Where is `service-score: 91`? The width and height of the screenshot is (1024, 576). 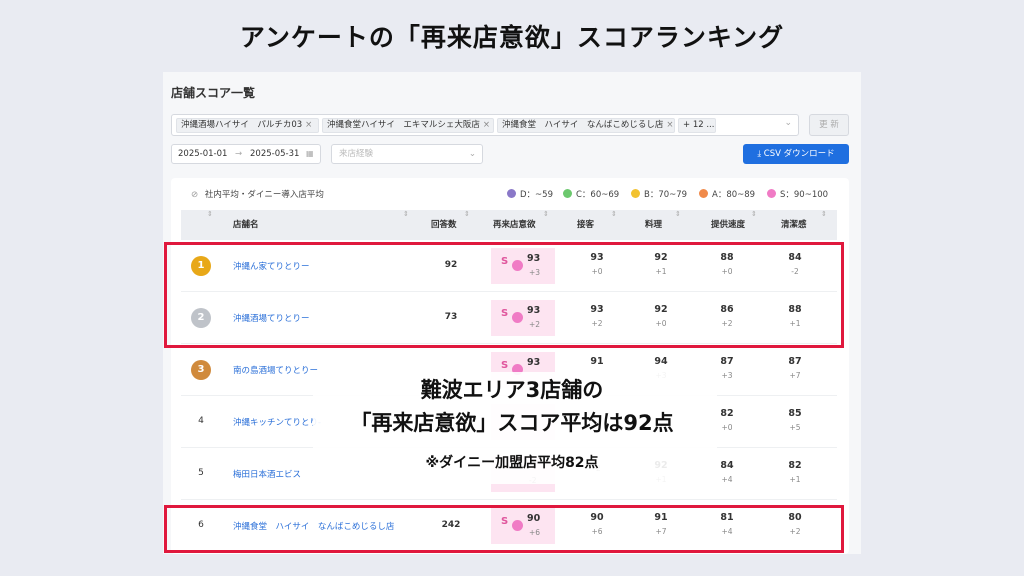 service-score: 91 is located at coordinates (597, 361).